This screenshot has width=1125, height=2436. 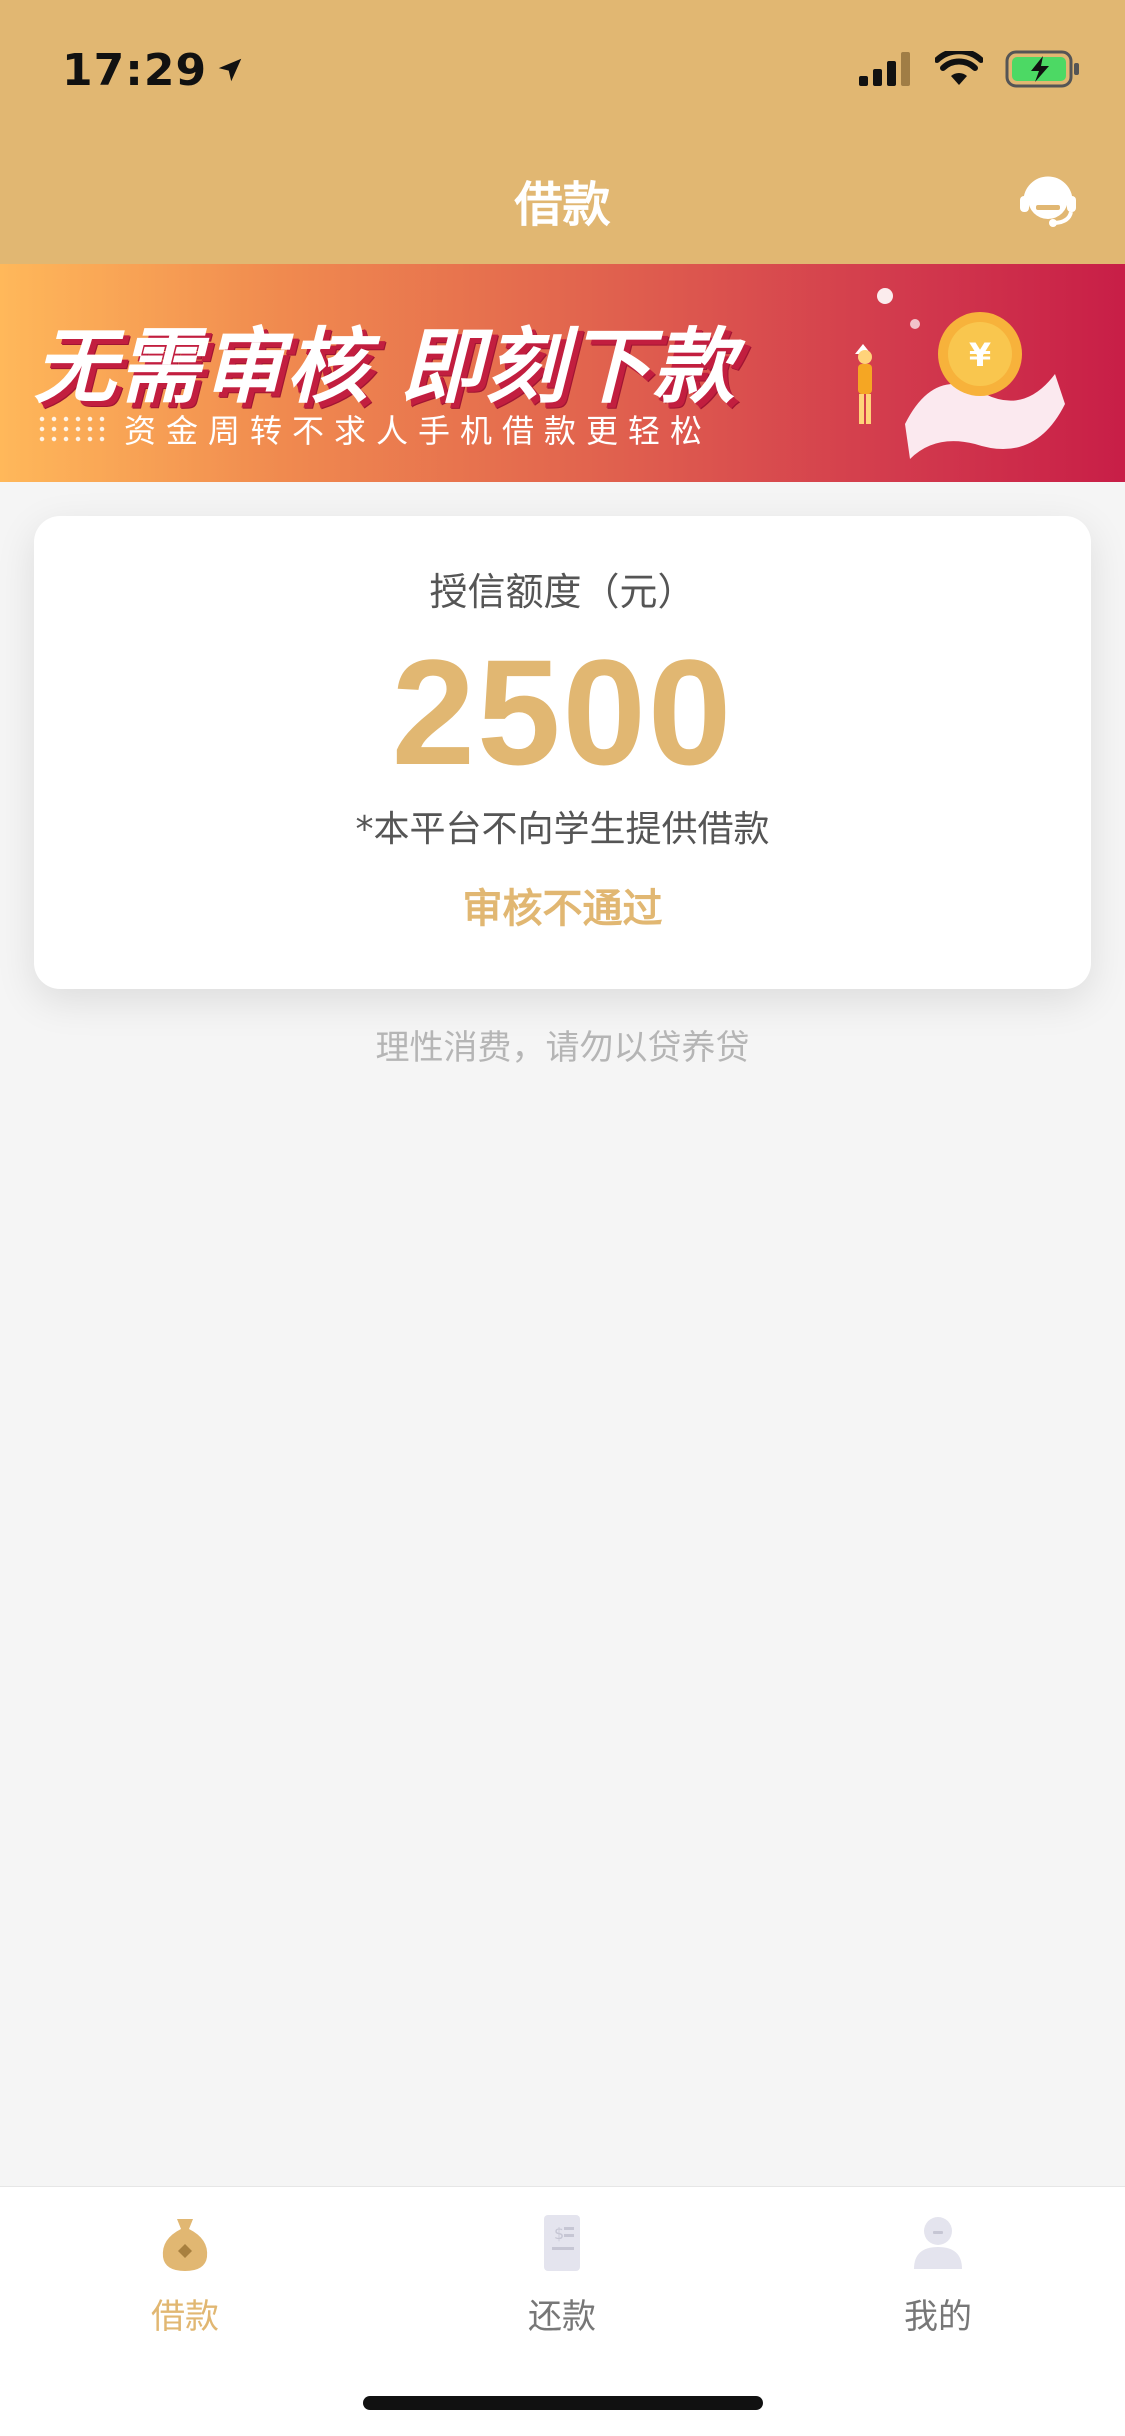 I want to click on home-indicator, so click(x=563, y=2403).